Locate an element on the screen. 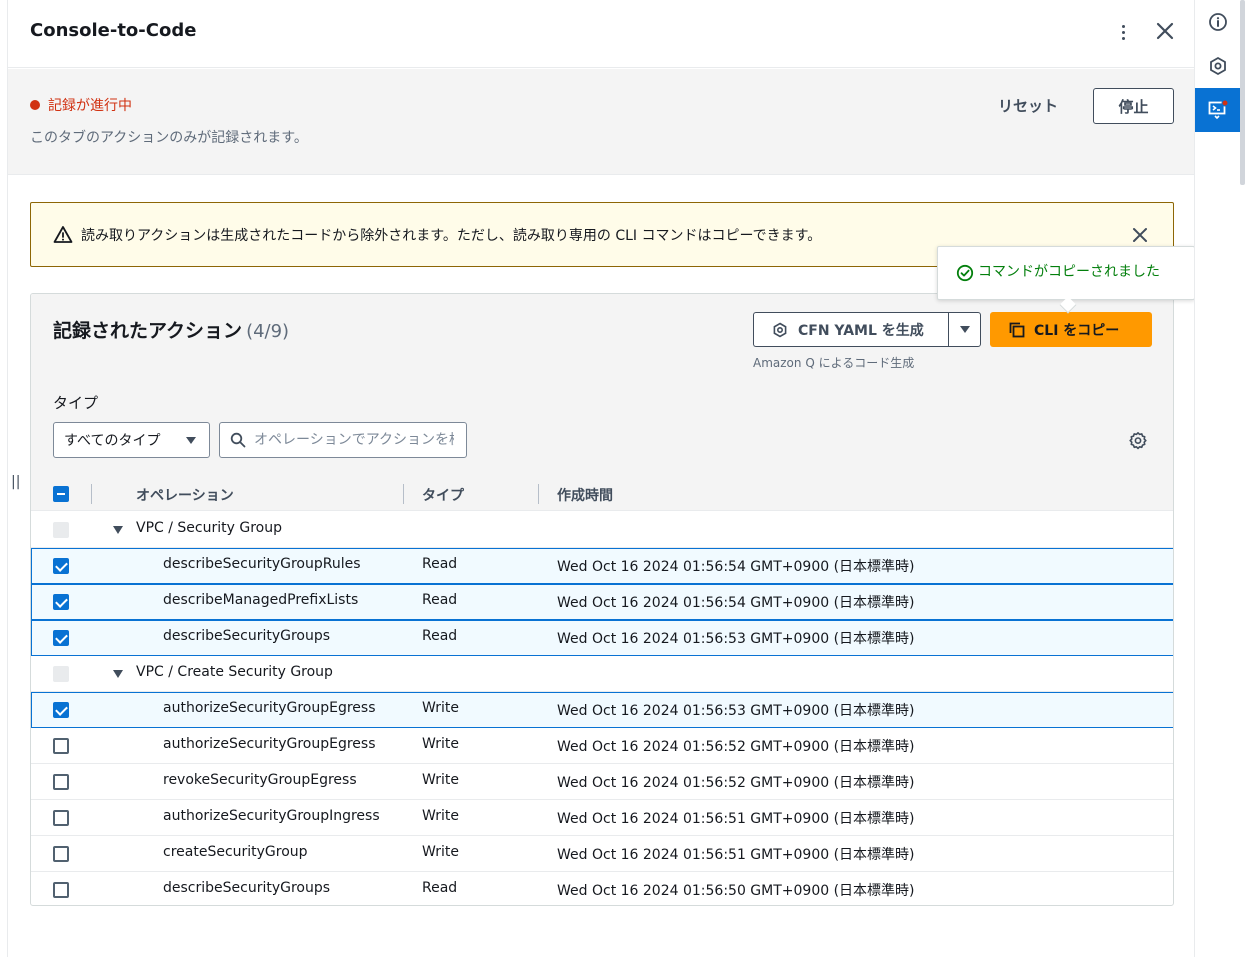 Image resolution: width=1245 pixels, height=957 pixels. settings-gear-icon is located at coordinates (1138, 441).